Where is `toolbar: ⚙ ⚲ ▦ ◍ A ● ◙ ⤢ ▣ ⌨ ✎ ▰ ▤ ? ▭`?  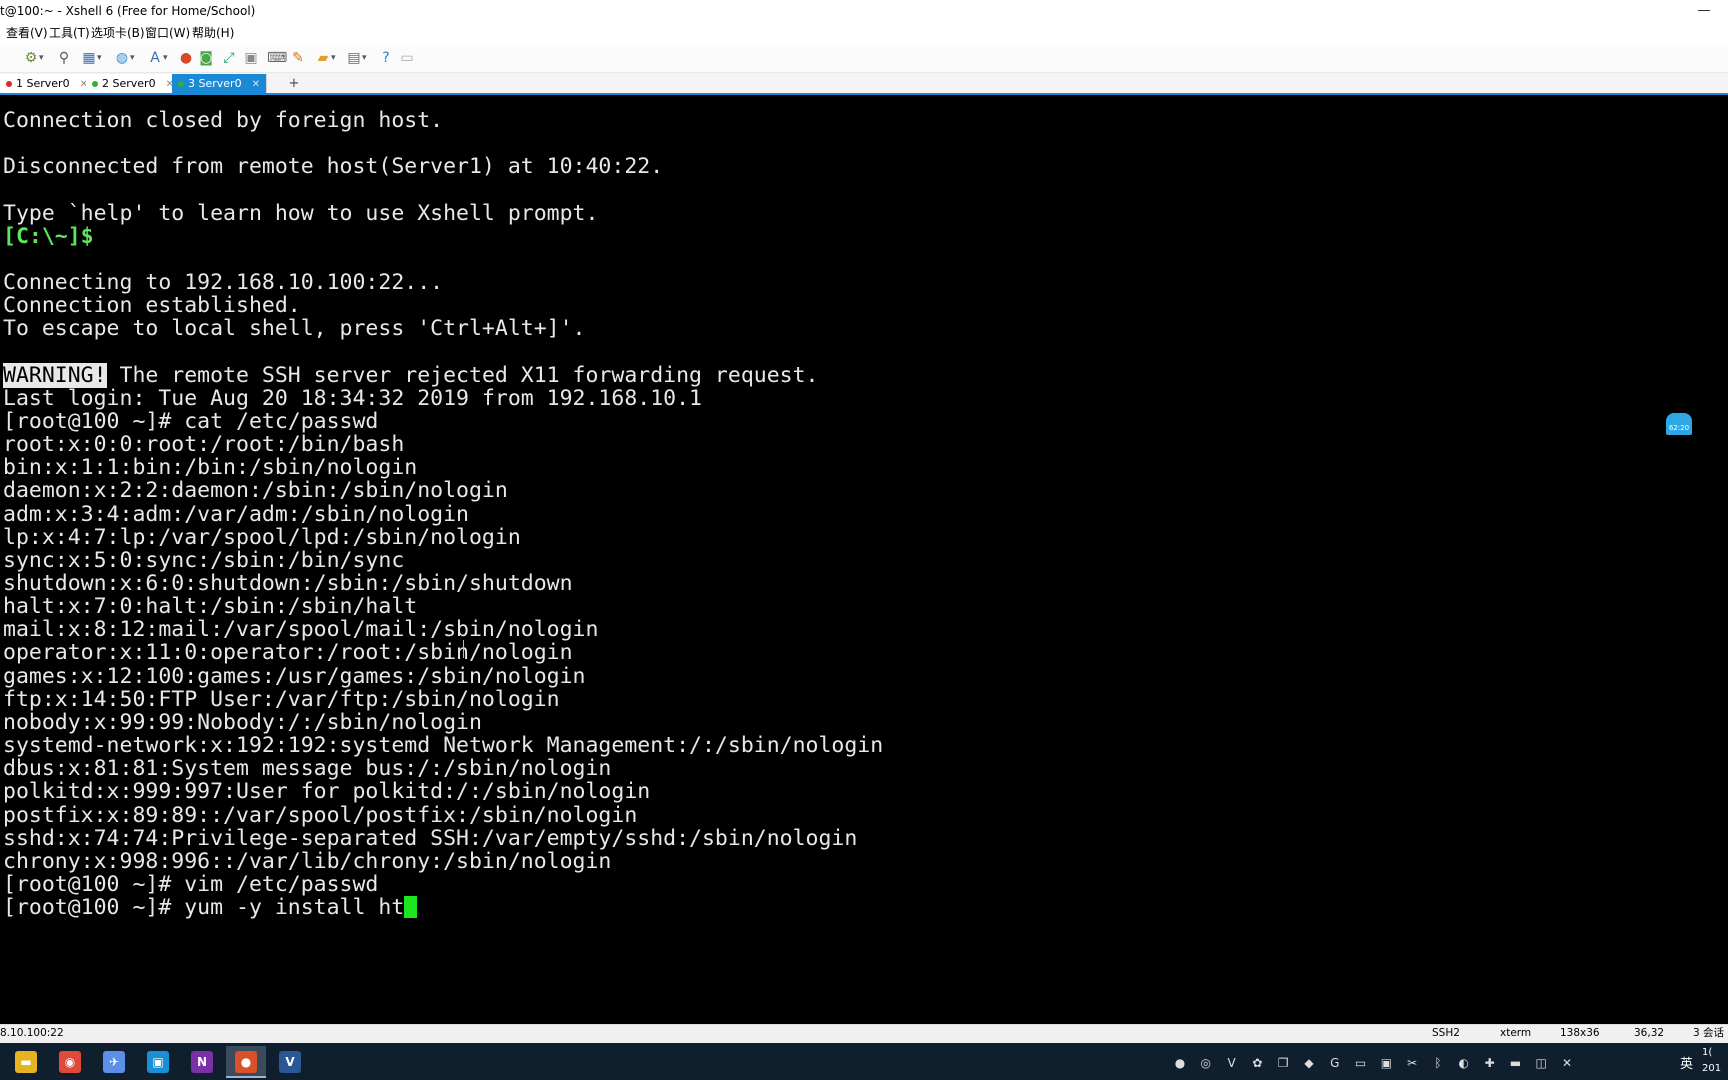 toolbar: ⚙ ⚲ ▦ ◍ A ● ◙ ⤢ ▣ ⌨ ✎ ▰ ▤ ? ▭ is located at coordinates (864, 58).